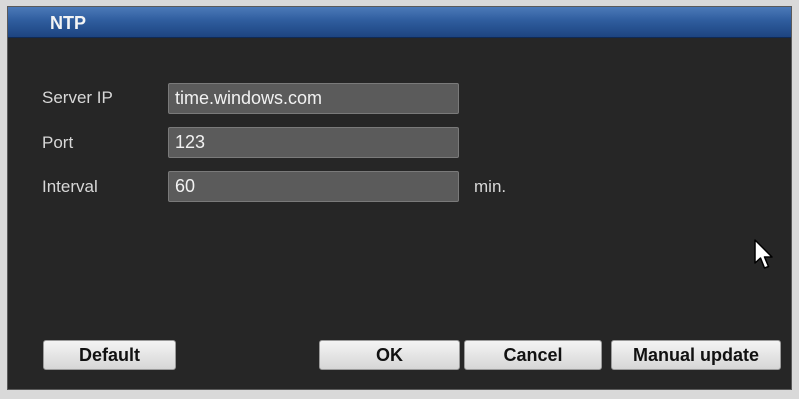  I want to click on manual-update-button: Manual update, so click(696, 355).